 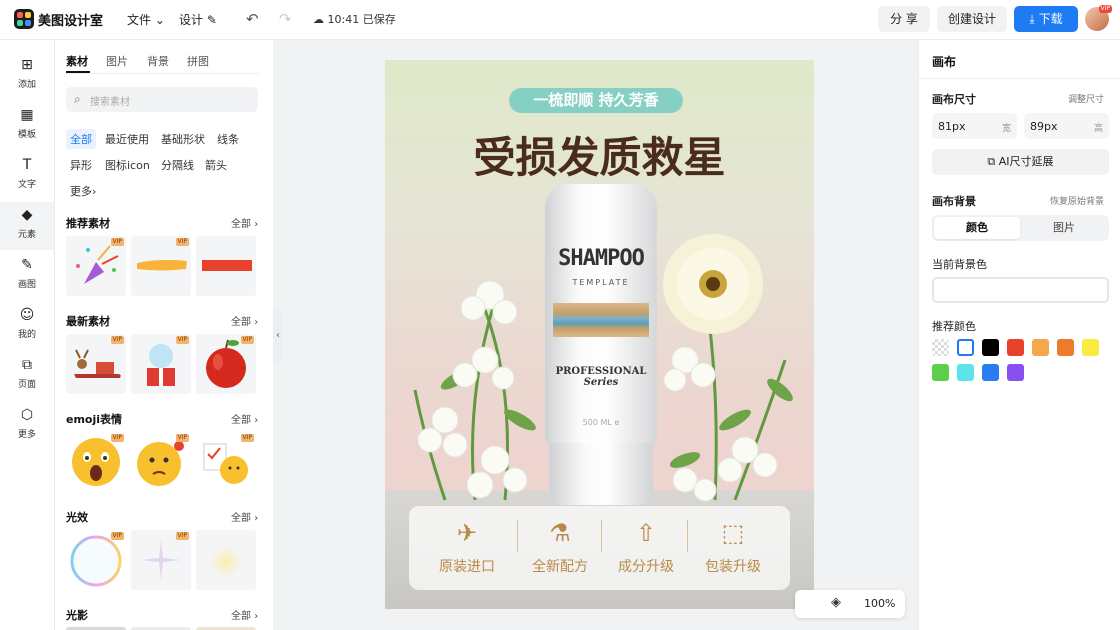 I want to click on swatch-orange, so click(x=1065, y=347).